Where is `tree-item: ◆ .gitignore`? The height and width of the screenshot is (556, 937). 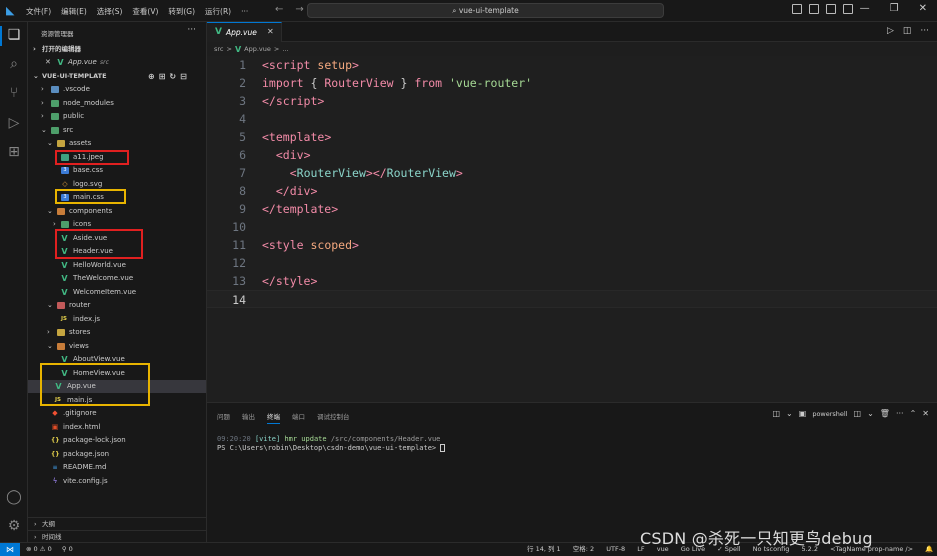 tree-item: ◆ .gitignore is located at coordinates (117, 413).